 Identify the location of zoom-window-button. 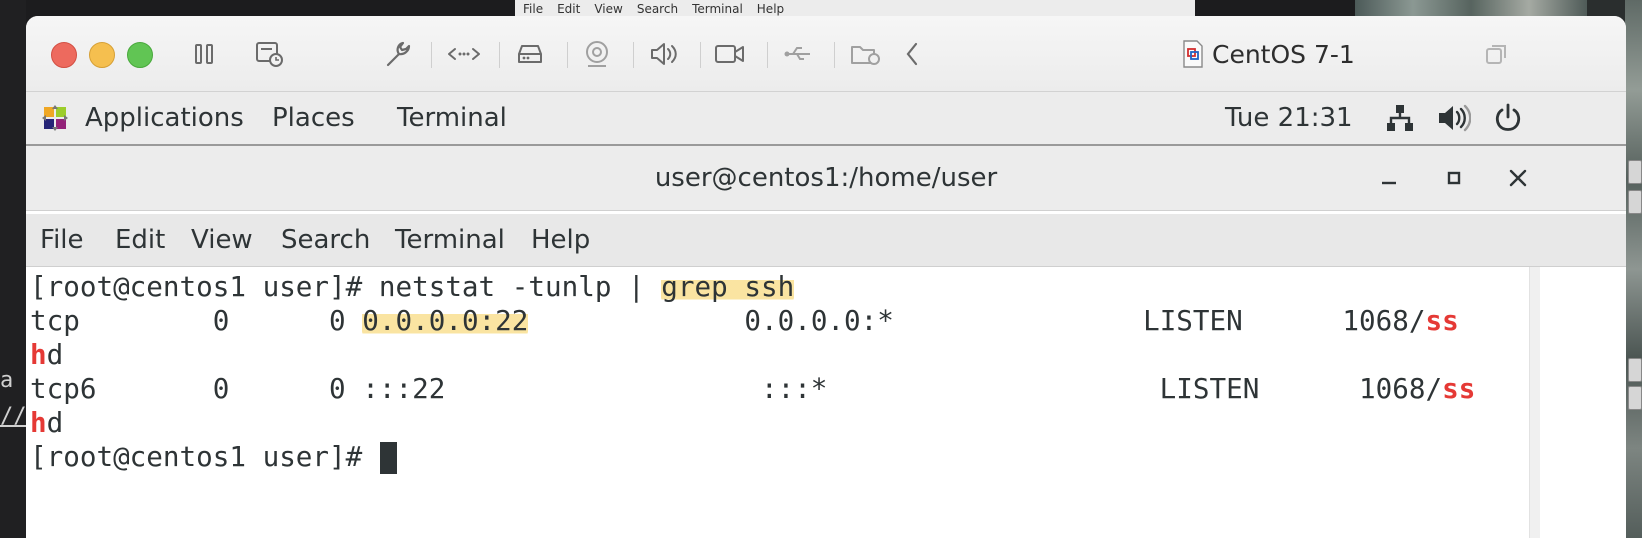
(140, 55).